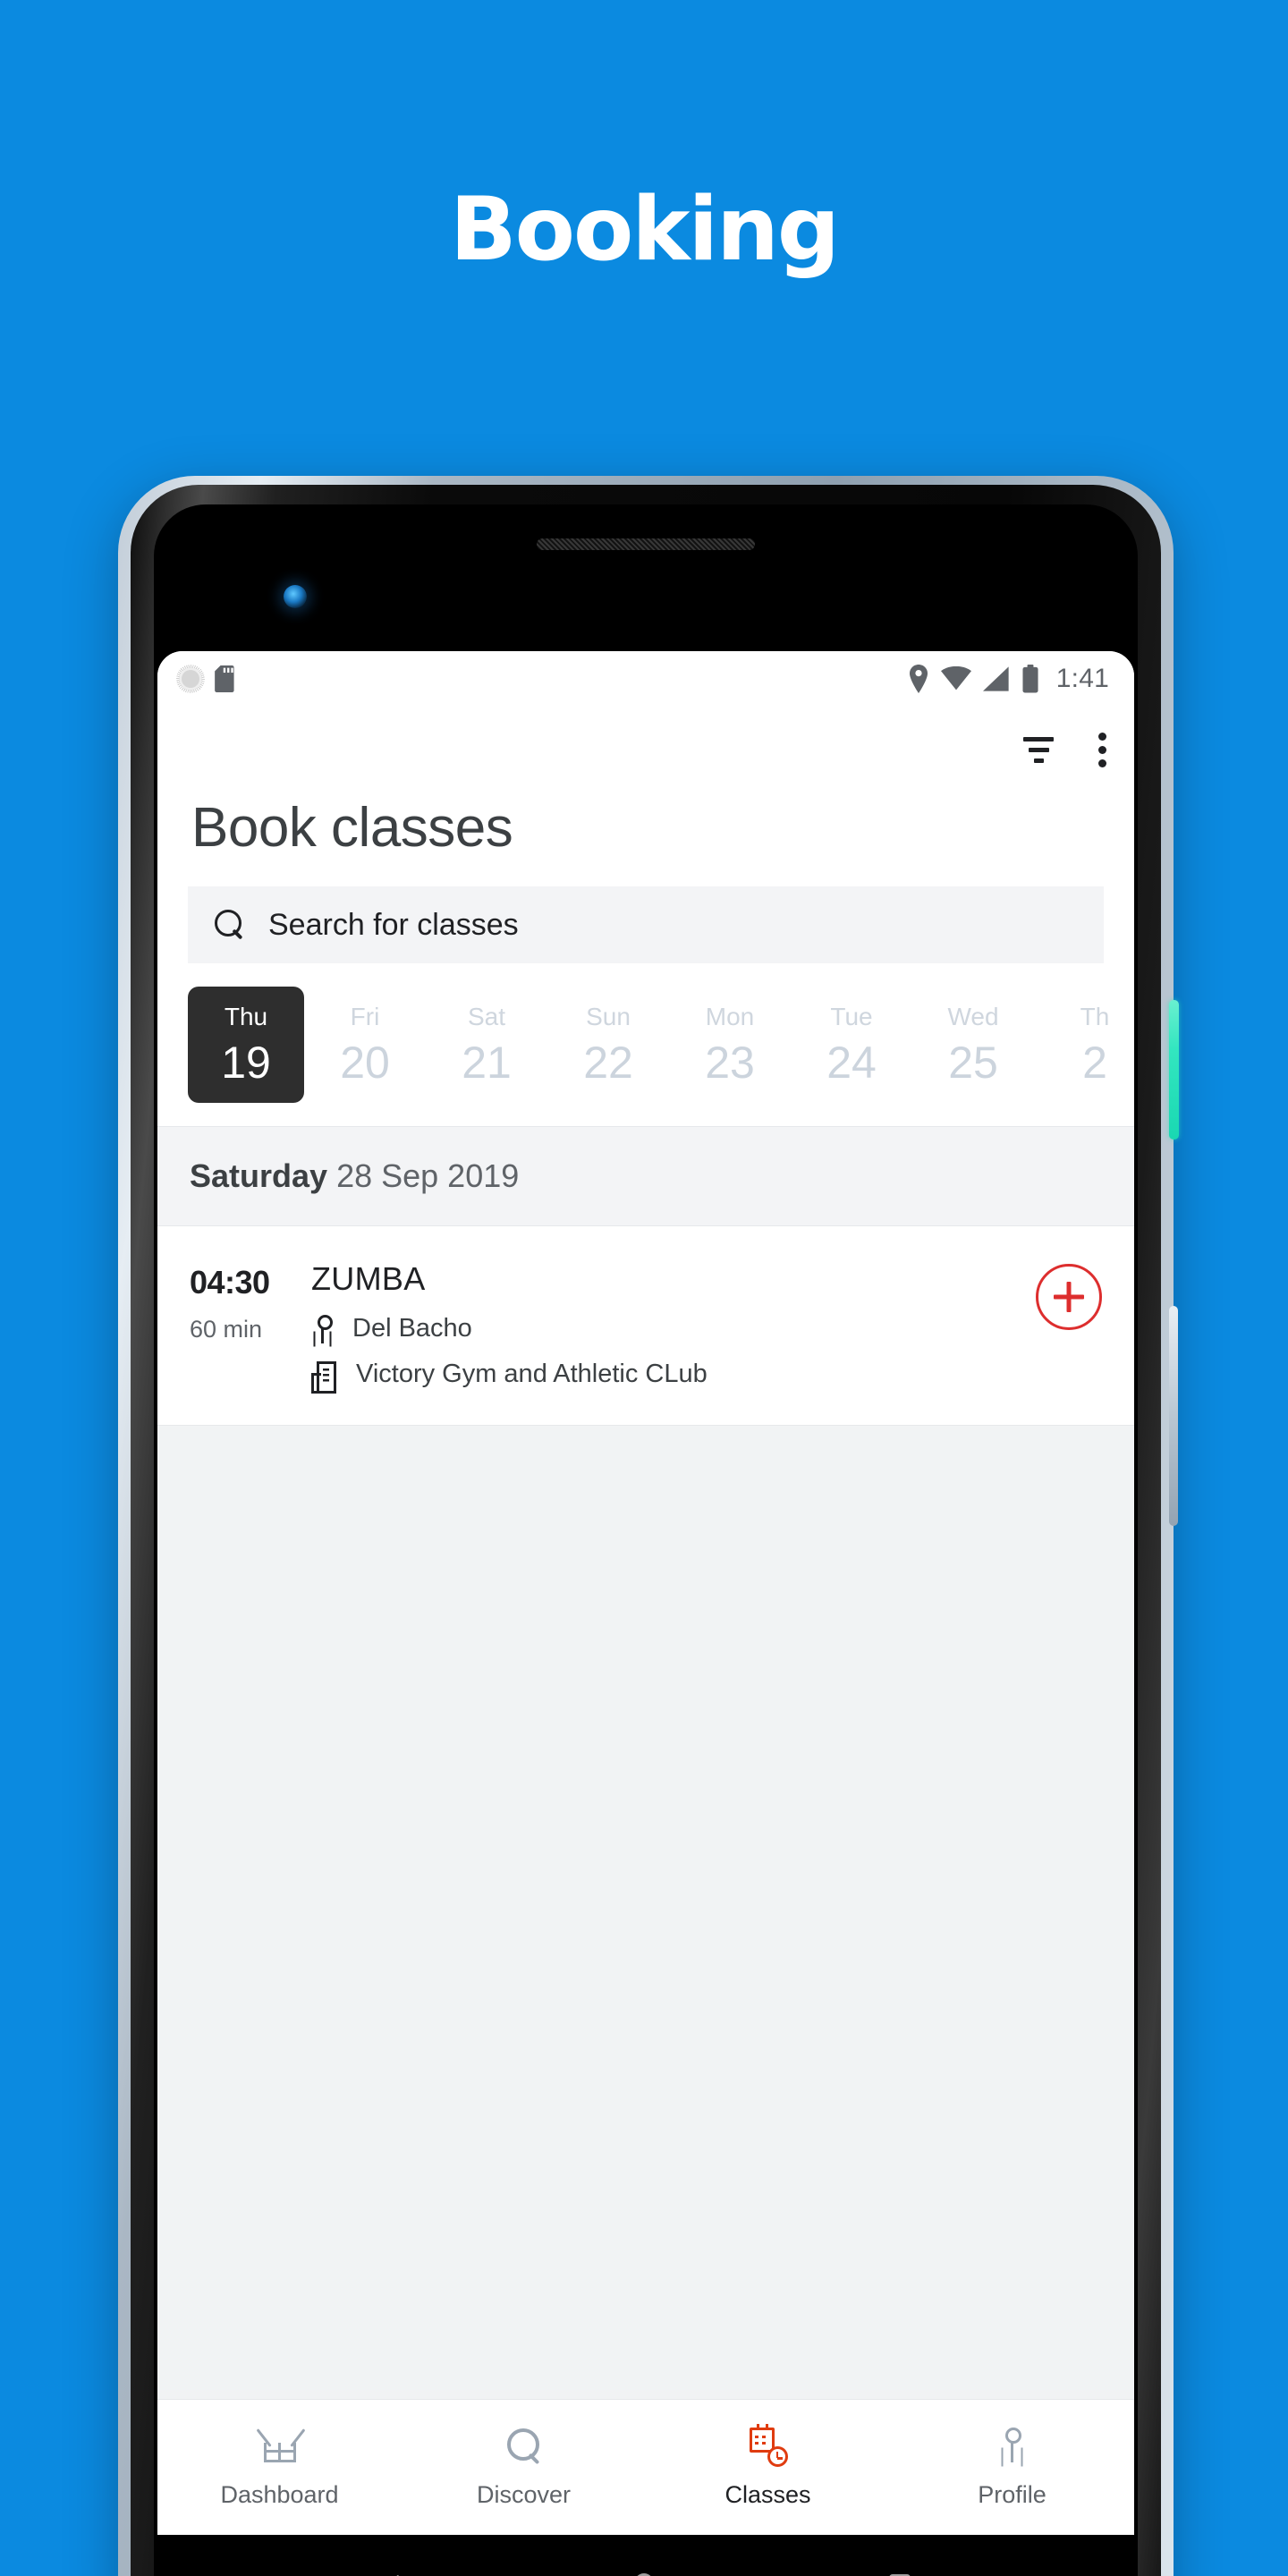 This screenshot has height=2576, width=1288. What do you see at coordinates (486, 1016) in the screenshot?
I see `date-cell-weekday: Sat` at bounding box center [486, 1016].